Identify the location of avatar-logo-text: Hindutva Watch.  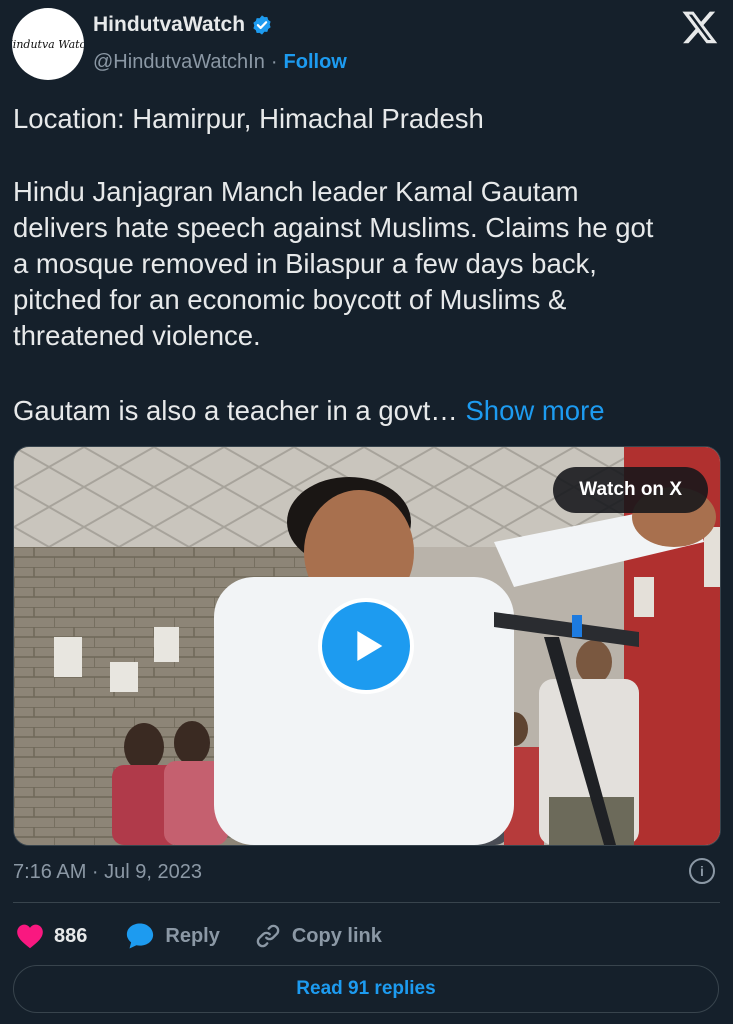
(48, 44).